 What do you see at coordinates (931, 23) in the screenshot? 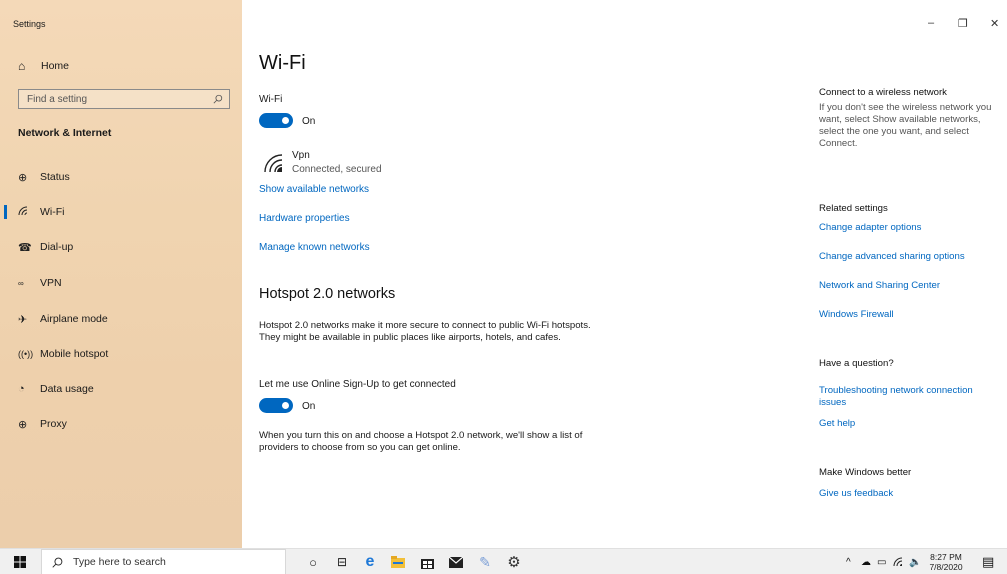
I see `minimize-button: –` at bounding box center [931, 23].